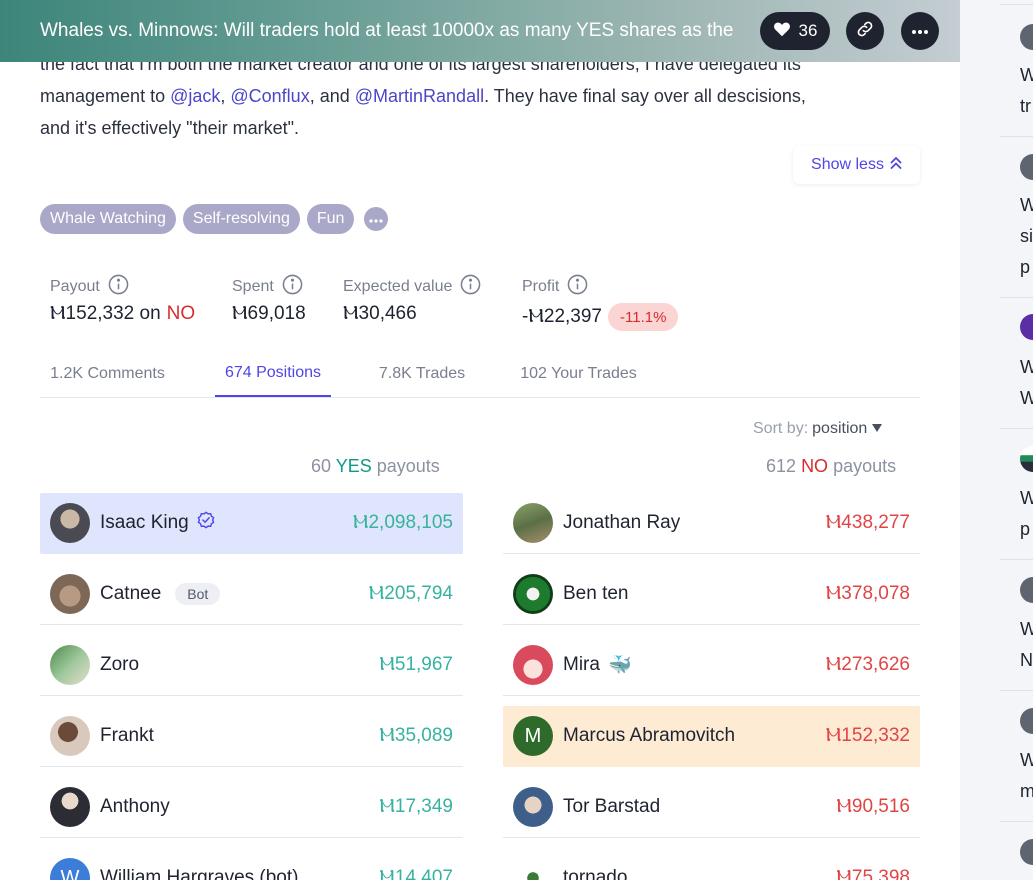 Image resolution: width=1033 pixels, height=880 pixels. What do you see at coordinates (595, 873) in the screenshot?
I see `position-user-name: tornado` at bounding box center [595, 873].